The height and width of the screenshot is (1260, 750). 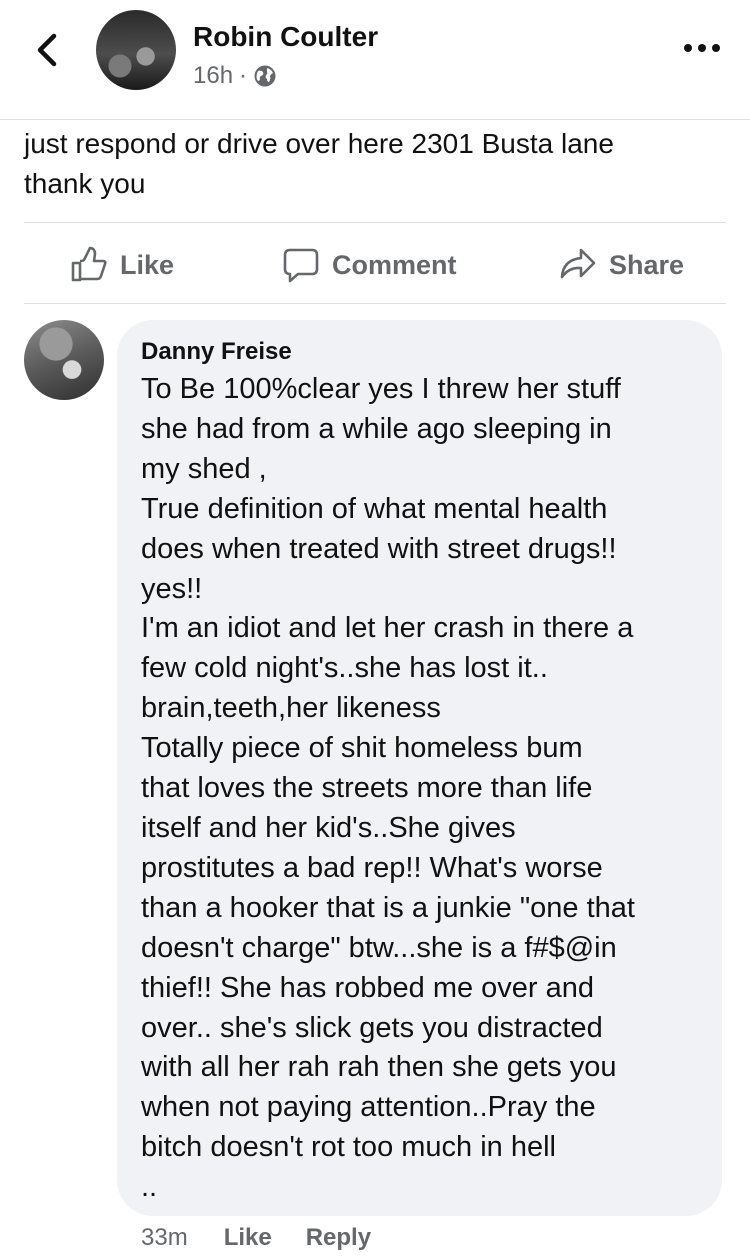 I want to click on comment-line: bitch doesn't rot too much in hell, so click(x=348, y=1147).